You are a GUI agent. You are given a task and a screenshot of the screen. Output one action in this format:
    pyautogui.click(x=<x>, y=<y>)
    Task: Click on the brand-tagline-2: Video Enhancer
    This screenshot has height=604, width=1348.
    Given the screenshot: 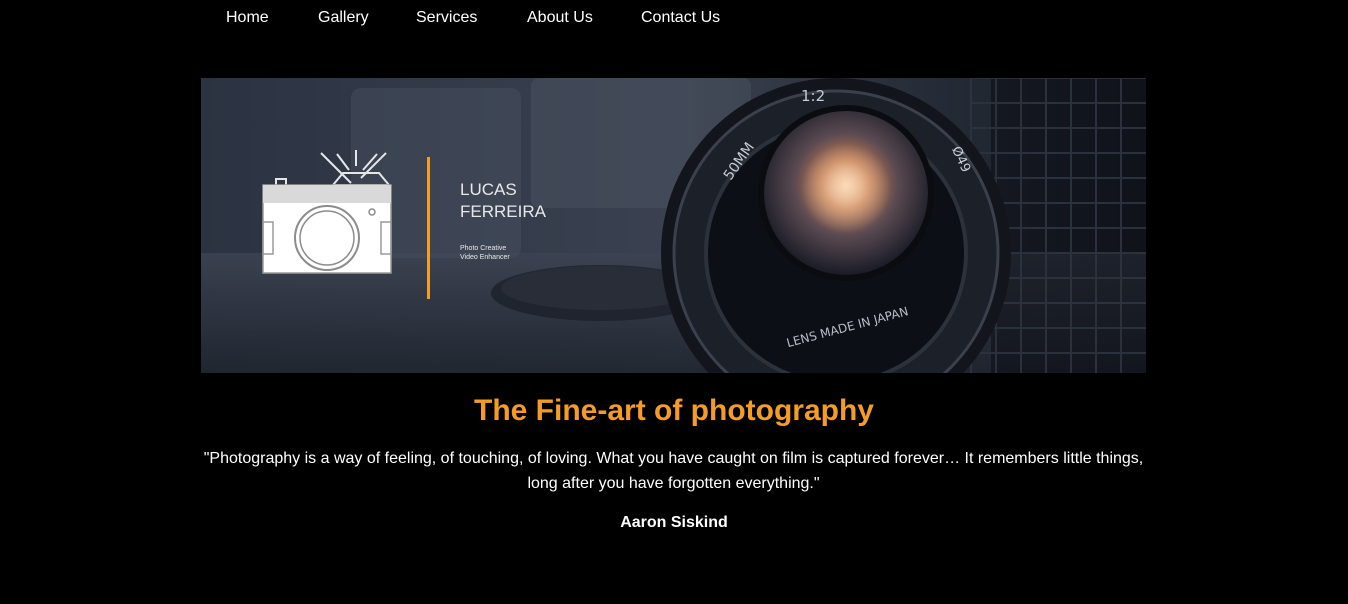 What is the action you would take?
    pyautogui.click(x=485, y=257)
    